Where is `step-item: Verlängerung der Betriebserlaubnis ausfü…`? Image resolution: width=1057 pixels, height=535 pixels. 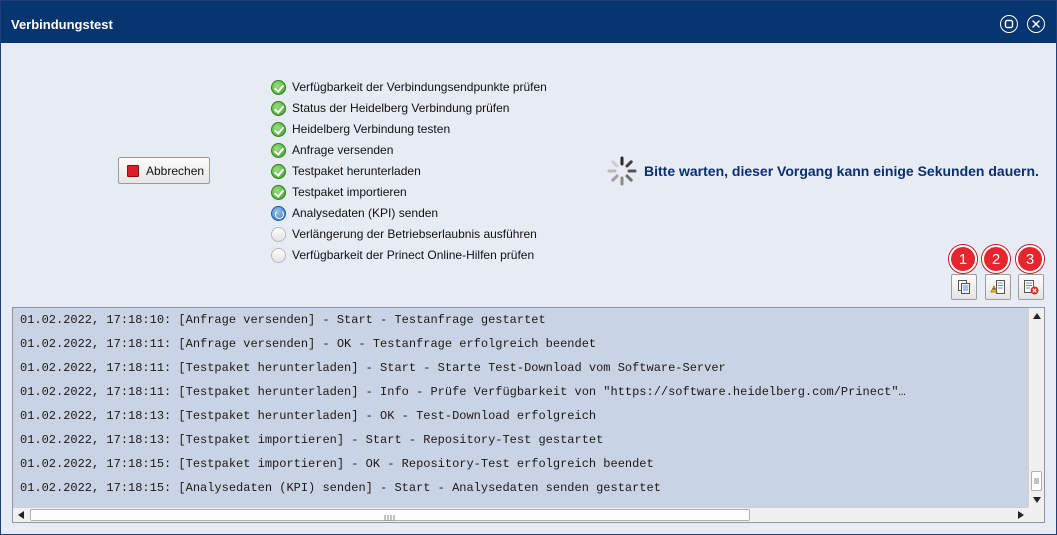 step-item: Verlängerung der Betriebserlaubnis ausfü… is located at coordinates (431, 234).